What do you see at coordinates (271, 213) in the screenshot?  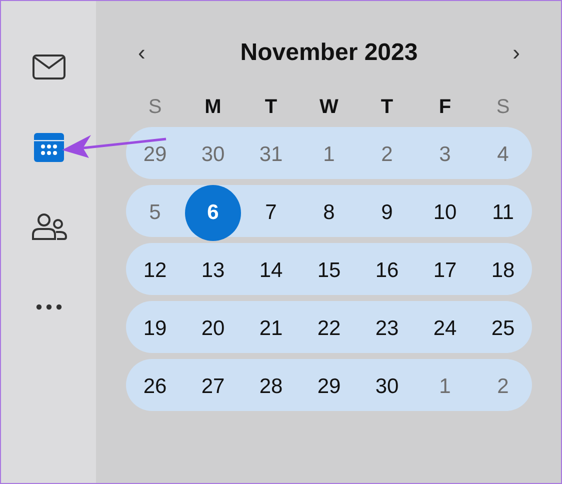 I see `day-cell: 7` at bounding box center [271, 213].